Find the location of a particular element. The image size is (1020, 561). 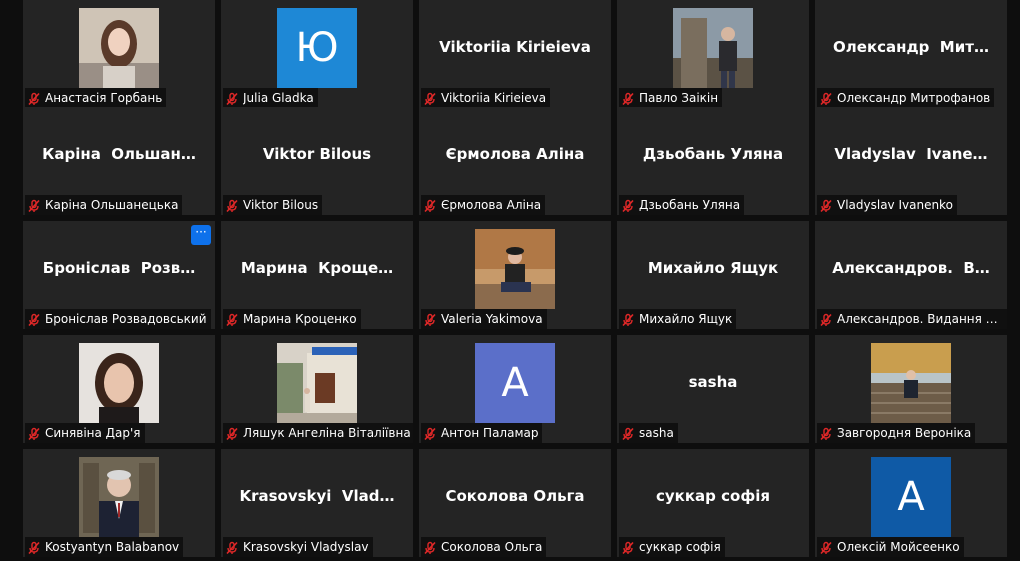

participant-nameplate: Броніслав Розвадовський is located at coordinates (118, 319).